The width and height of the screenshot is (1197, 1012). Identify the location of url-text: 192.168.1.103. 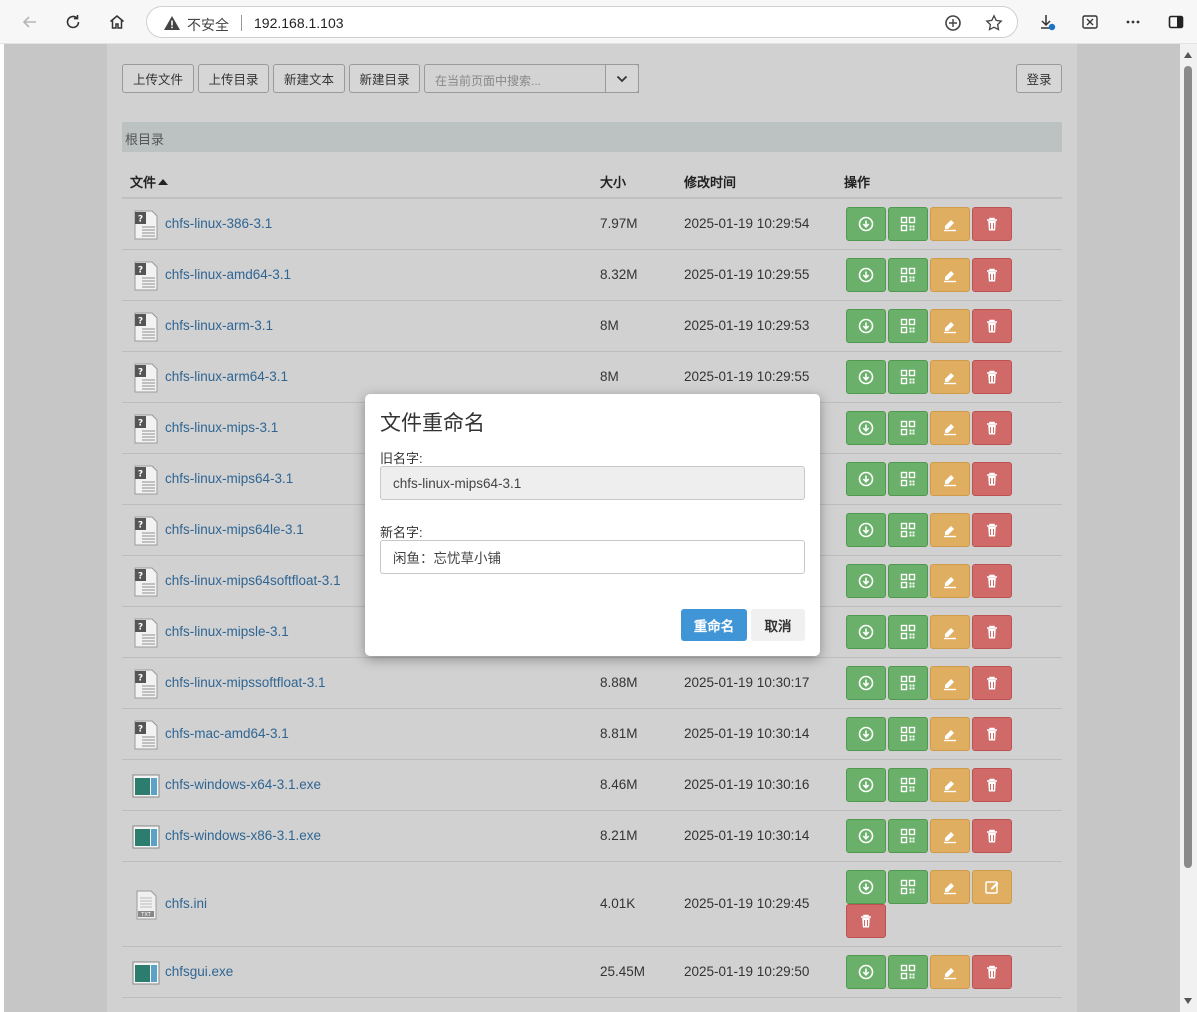
(299, 23).